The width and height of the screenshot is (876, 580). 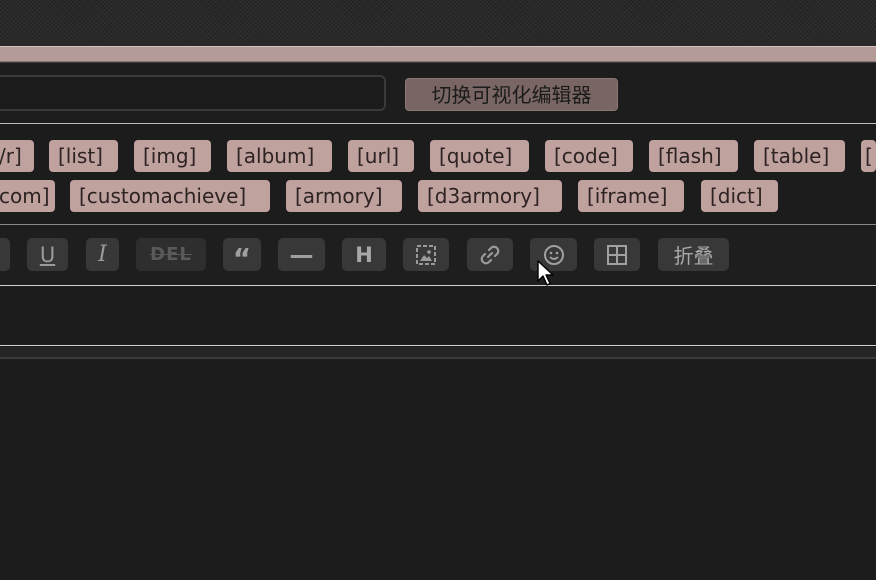 I want to click on tag-button-url: [url], so click(x=381, y=156).